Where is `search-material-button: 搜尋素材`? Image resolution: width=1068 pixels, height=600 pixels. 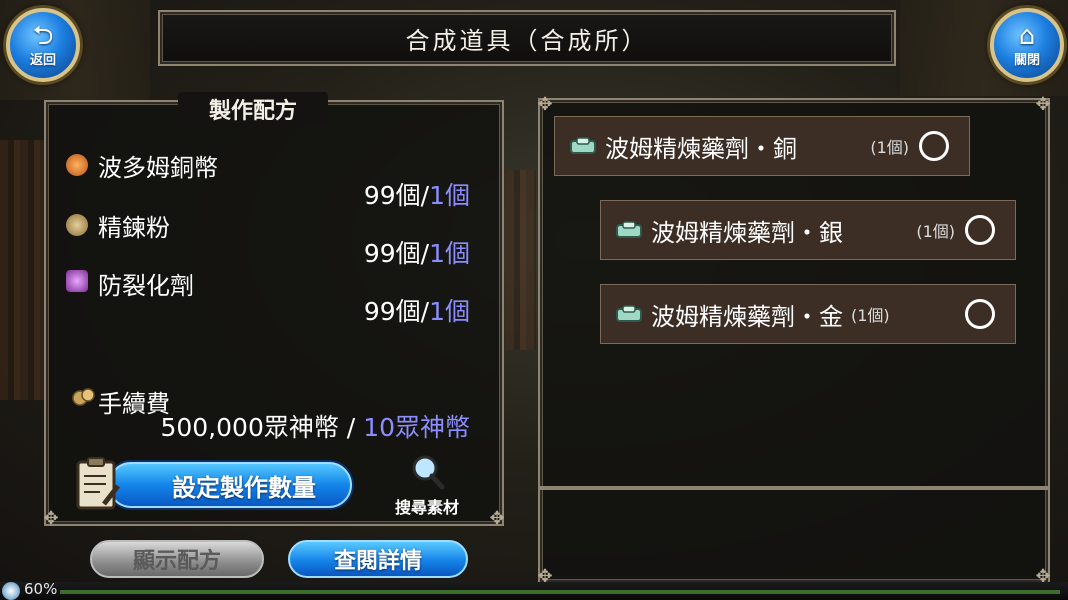 search-material-button: 搜尋素材 is located at coordinates (427, 487).